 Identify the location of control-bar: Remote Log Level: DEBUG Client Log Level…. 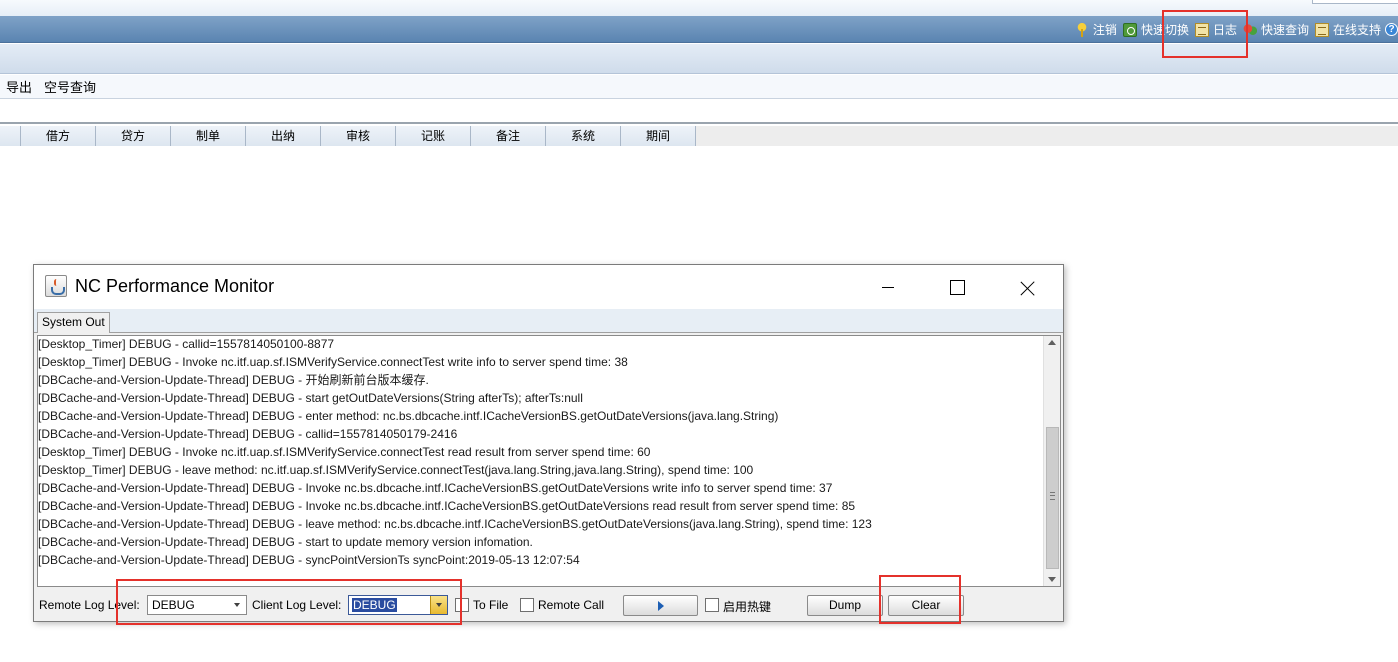
(548, 605).